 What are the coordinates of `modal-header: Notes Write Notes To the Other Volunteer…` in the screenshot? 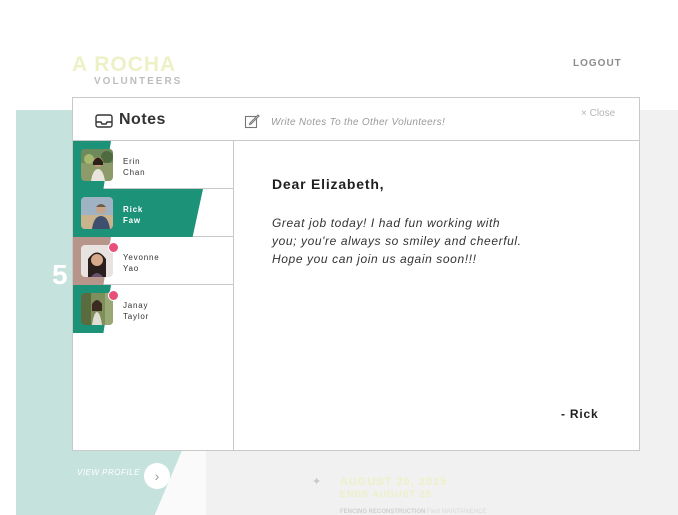 It's located at (356, 119).